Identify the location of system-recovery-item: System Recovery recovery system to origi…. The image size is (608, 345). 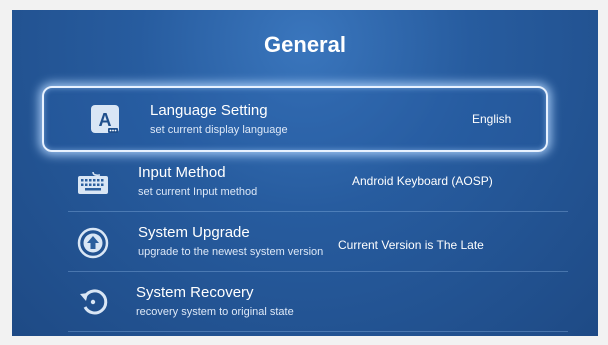
(323, 303).